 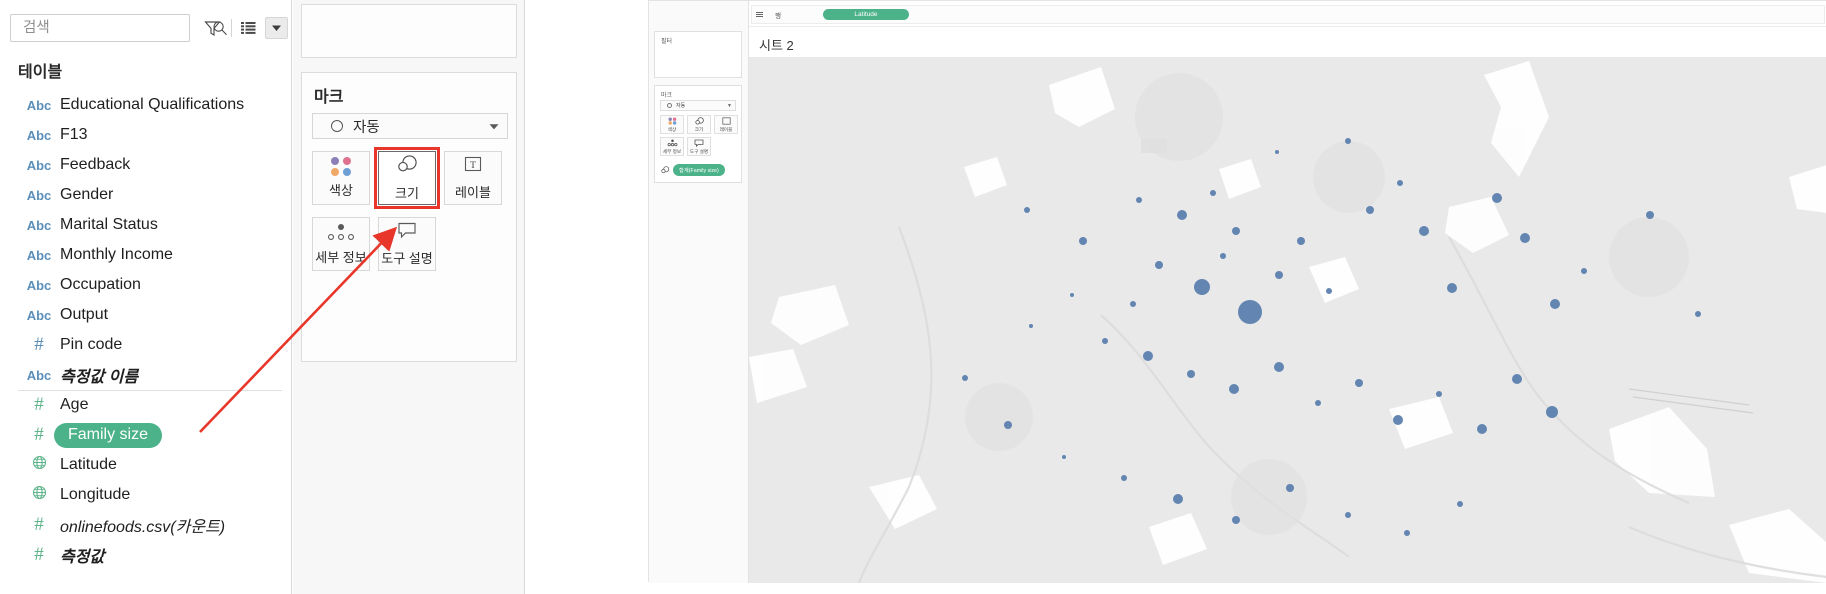 What do you see at coordinates (865, 14) in the screenshot?
I see `rows-shelf-pill: Latitude` at bounding box center [865, 14].